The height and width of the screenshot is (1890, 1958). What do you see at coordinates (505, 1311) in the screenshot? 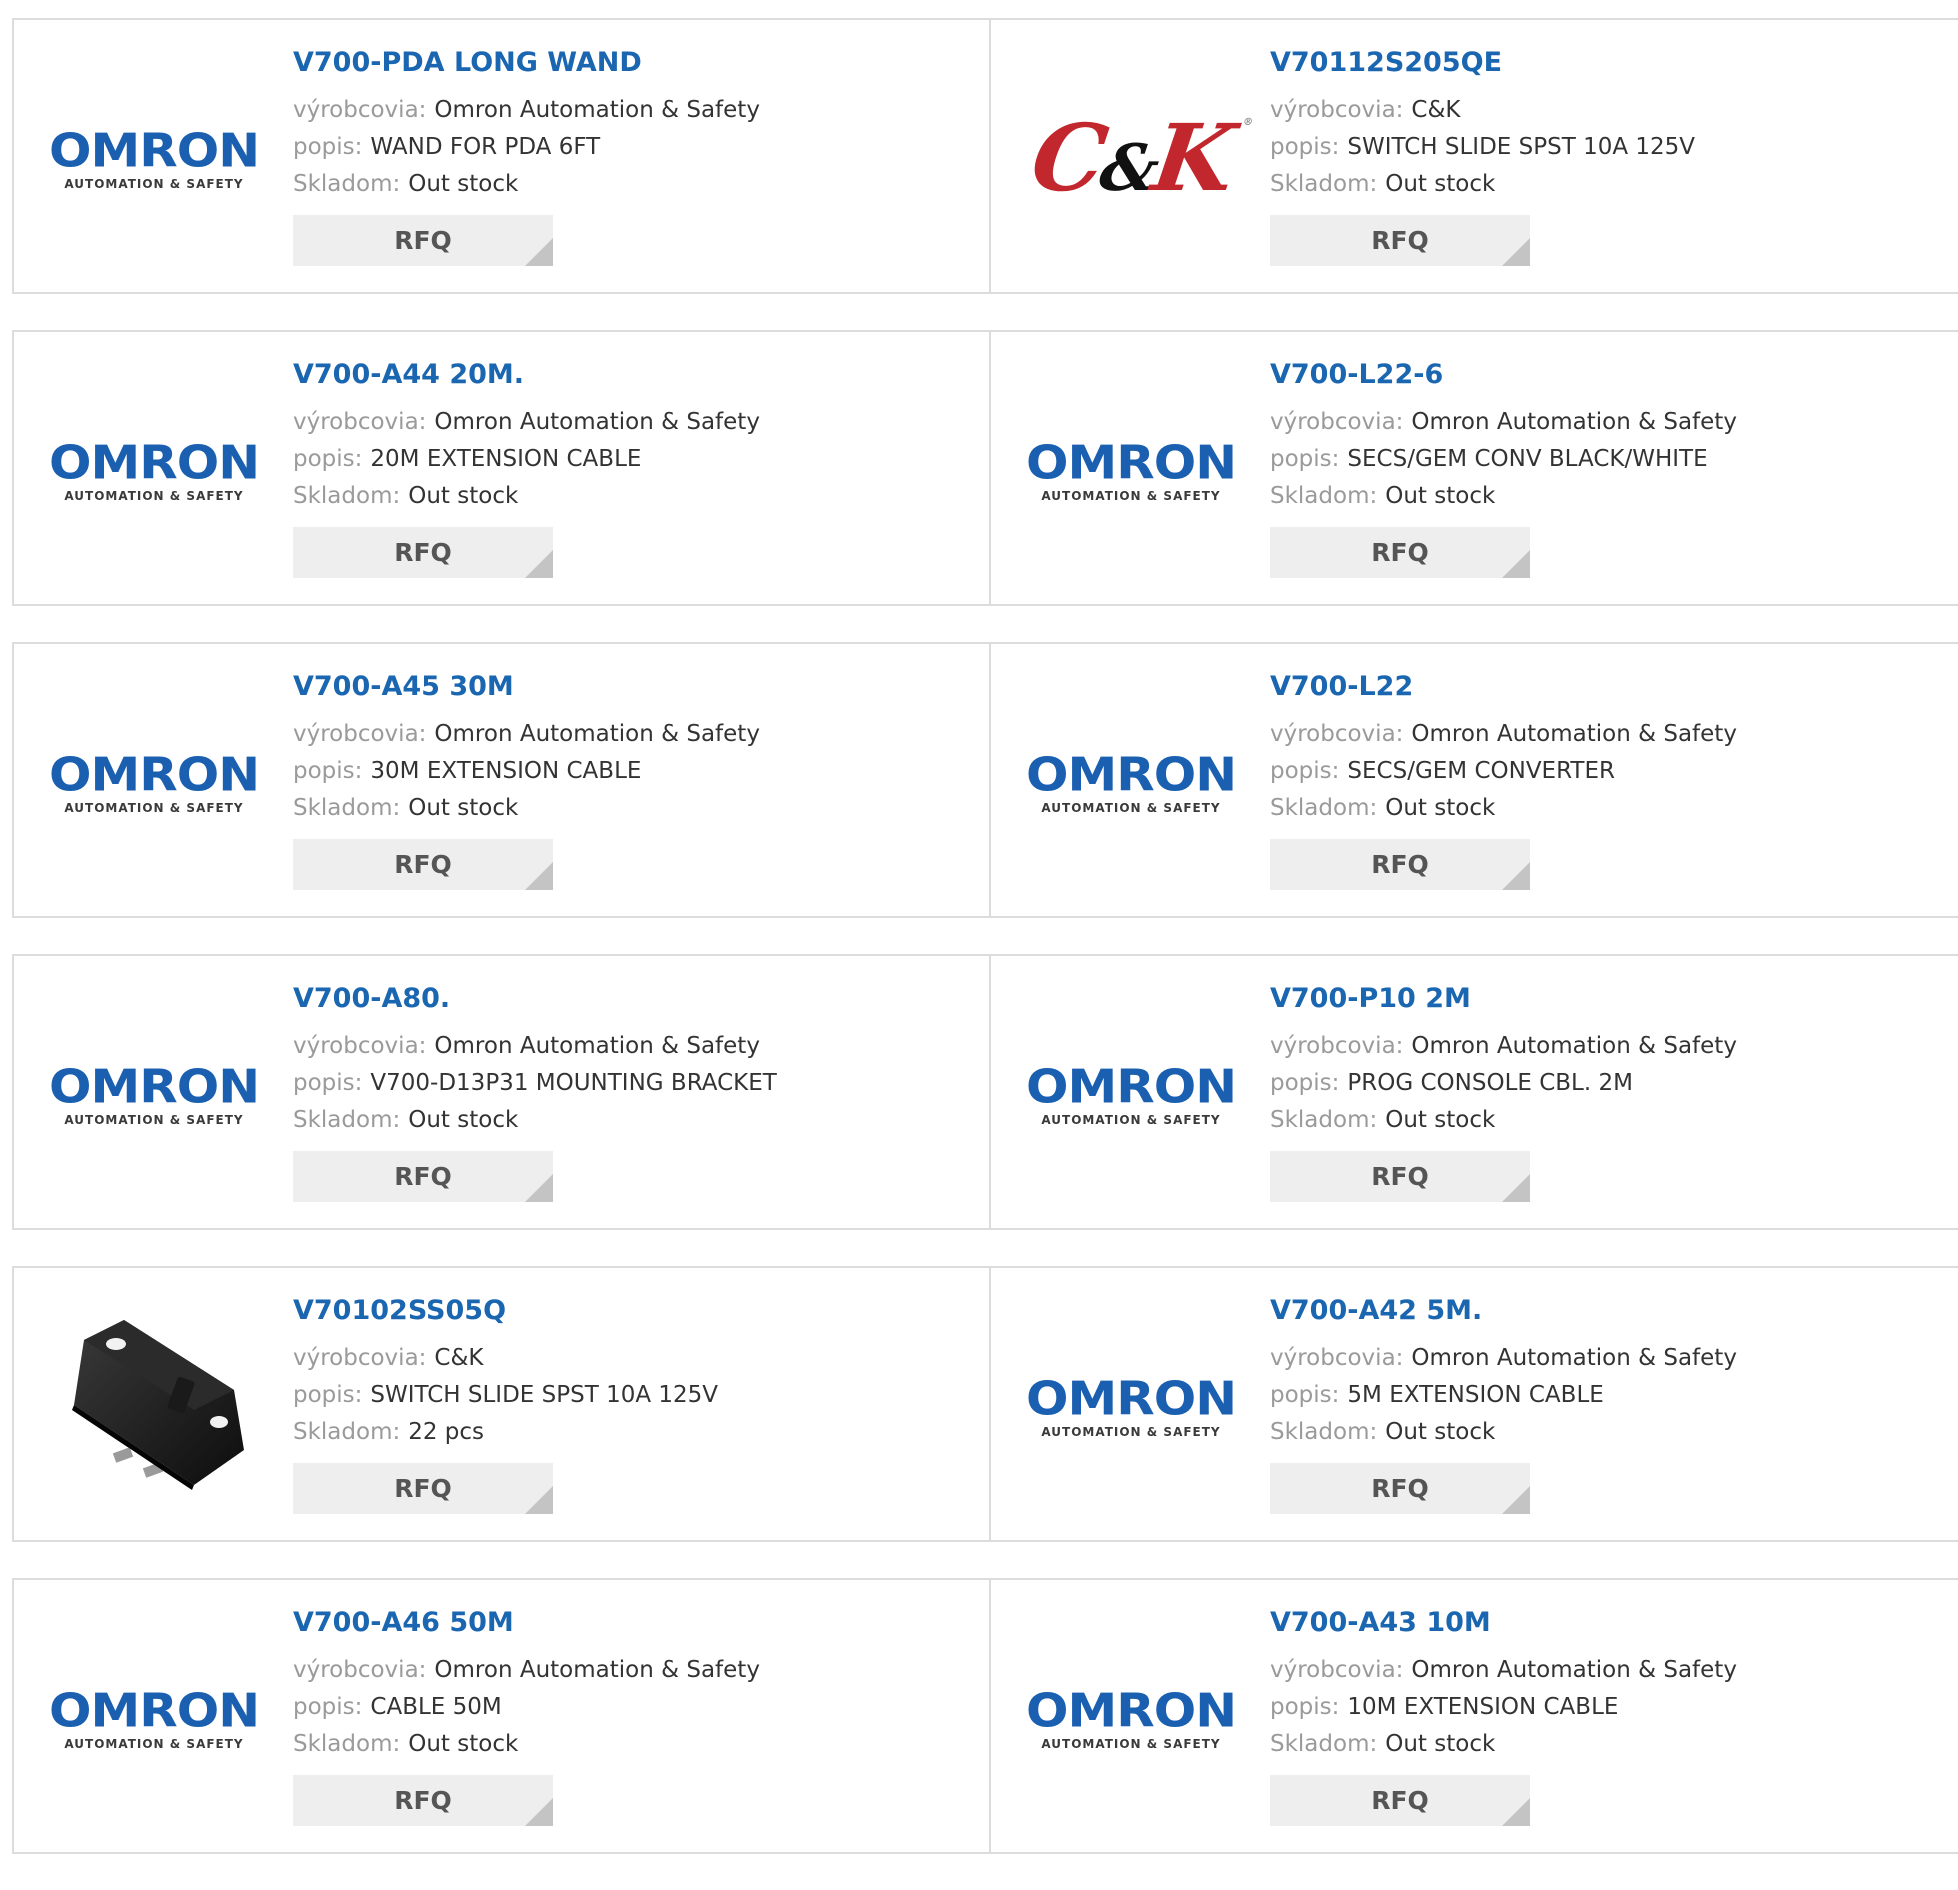
I see `part-number-link: V70102SS05Q` at bounding box center [505, 1311].